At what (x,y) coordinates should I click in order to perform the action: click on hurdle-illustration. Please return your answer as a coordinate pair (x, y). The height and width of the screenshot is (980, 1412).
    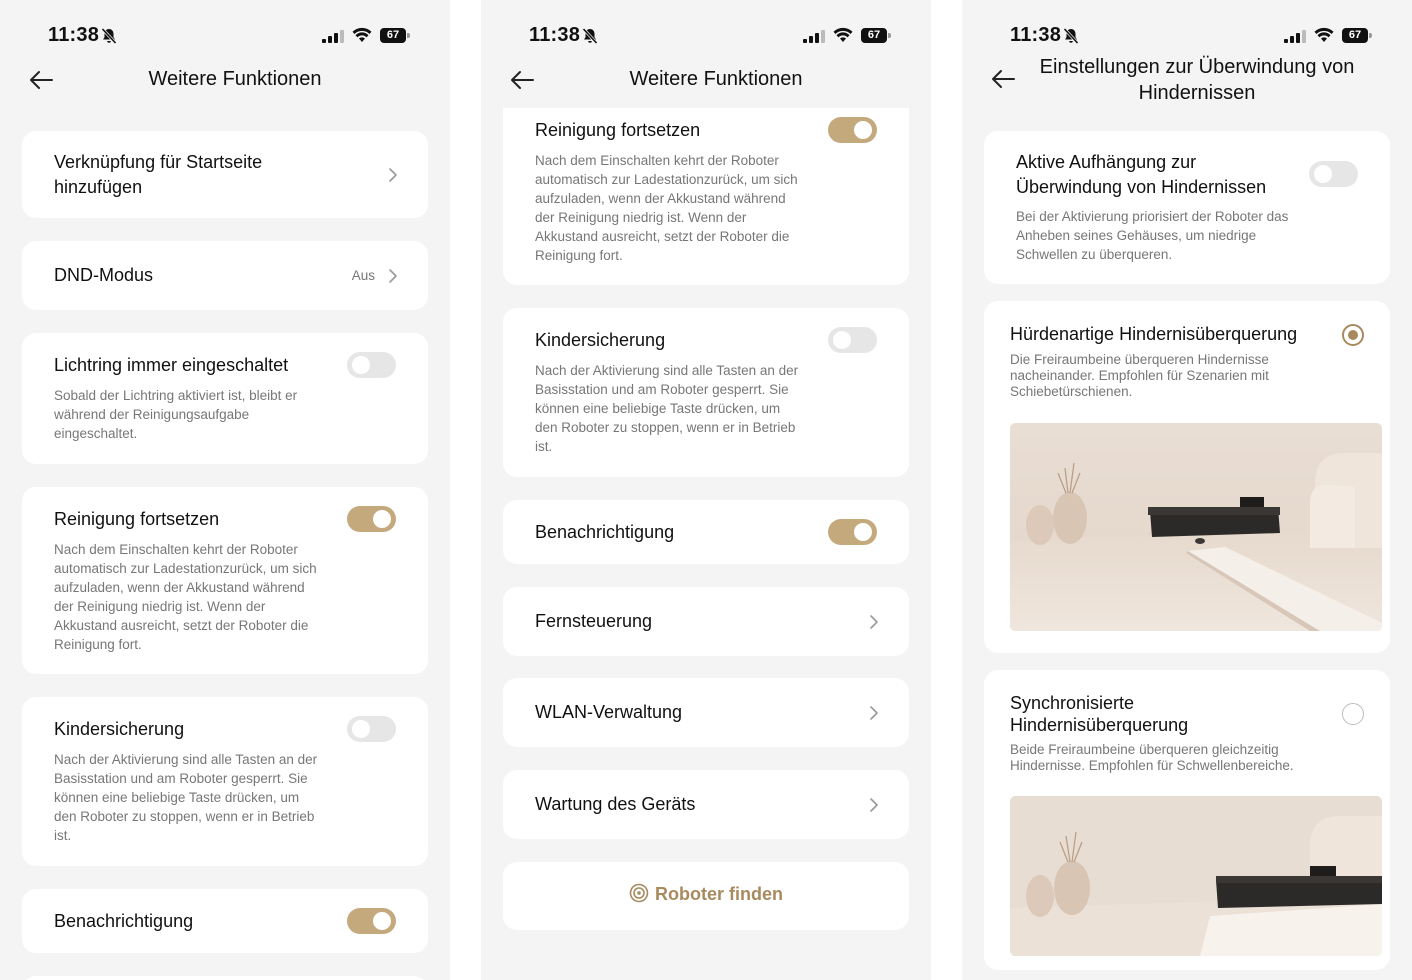
    Looking at the image, I should click on (1196, 527).